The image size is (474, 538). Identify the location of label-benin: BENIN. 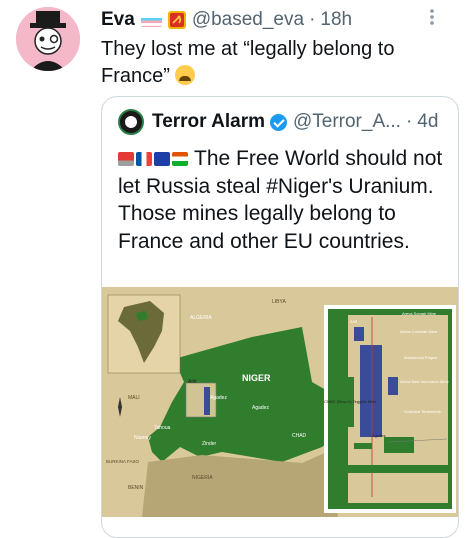
(136, 488).